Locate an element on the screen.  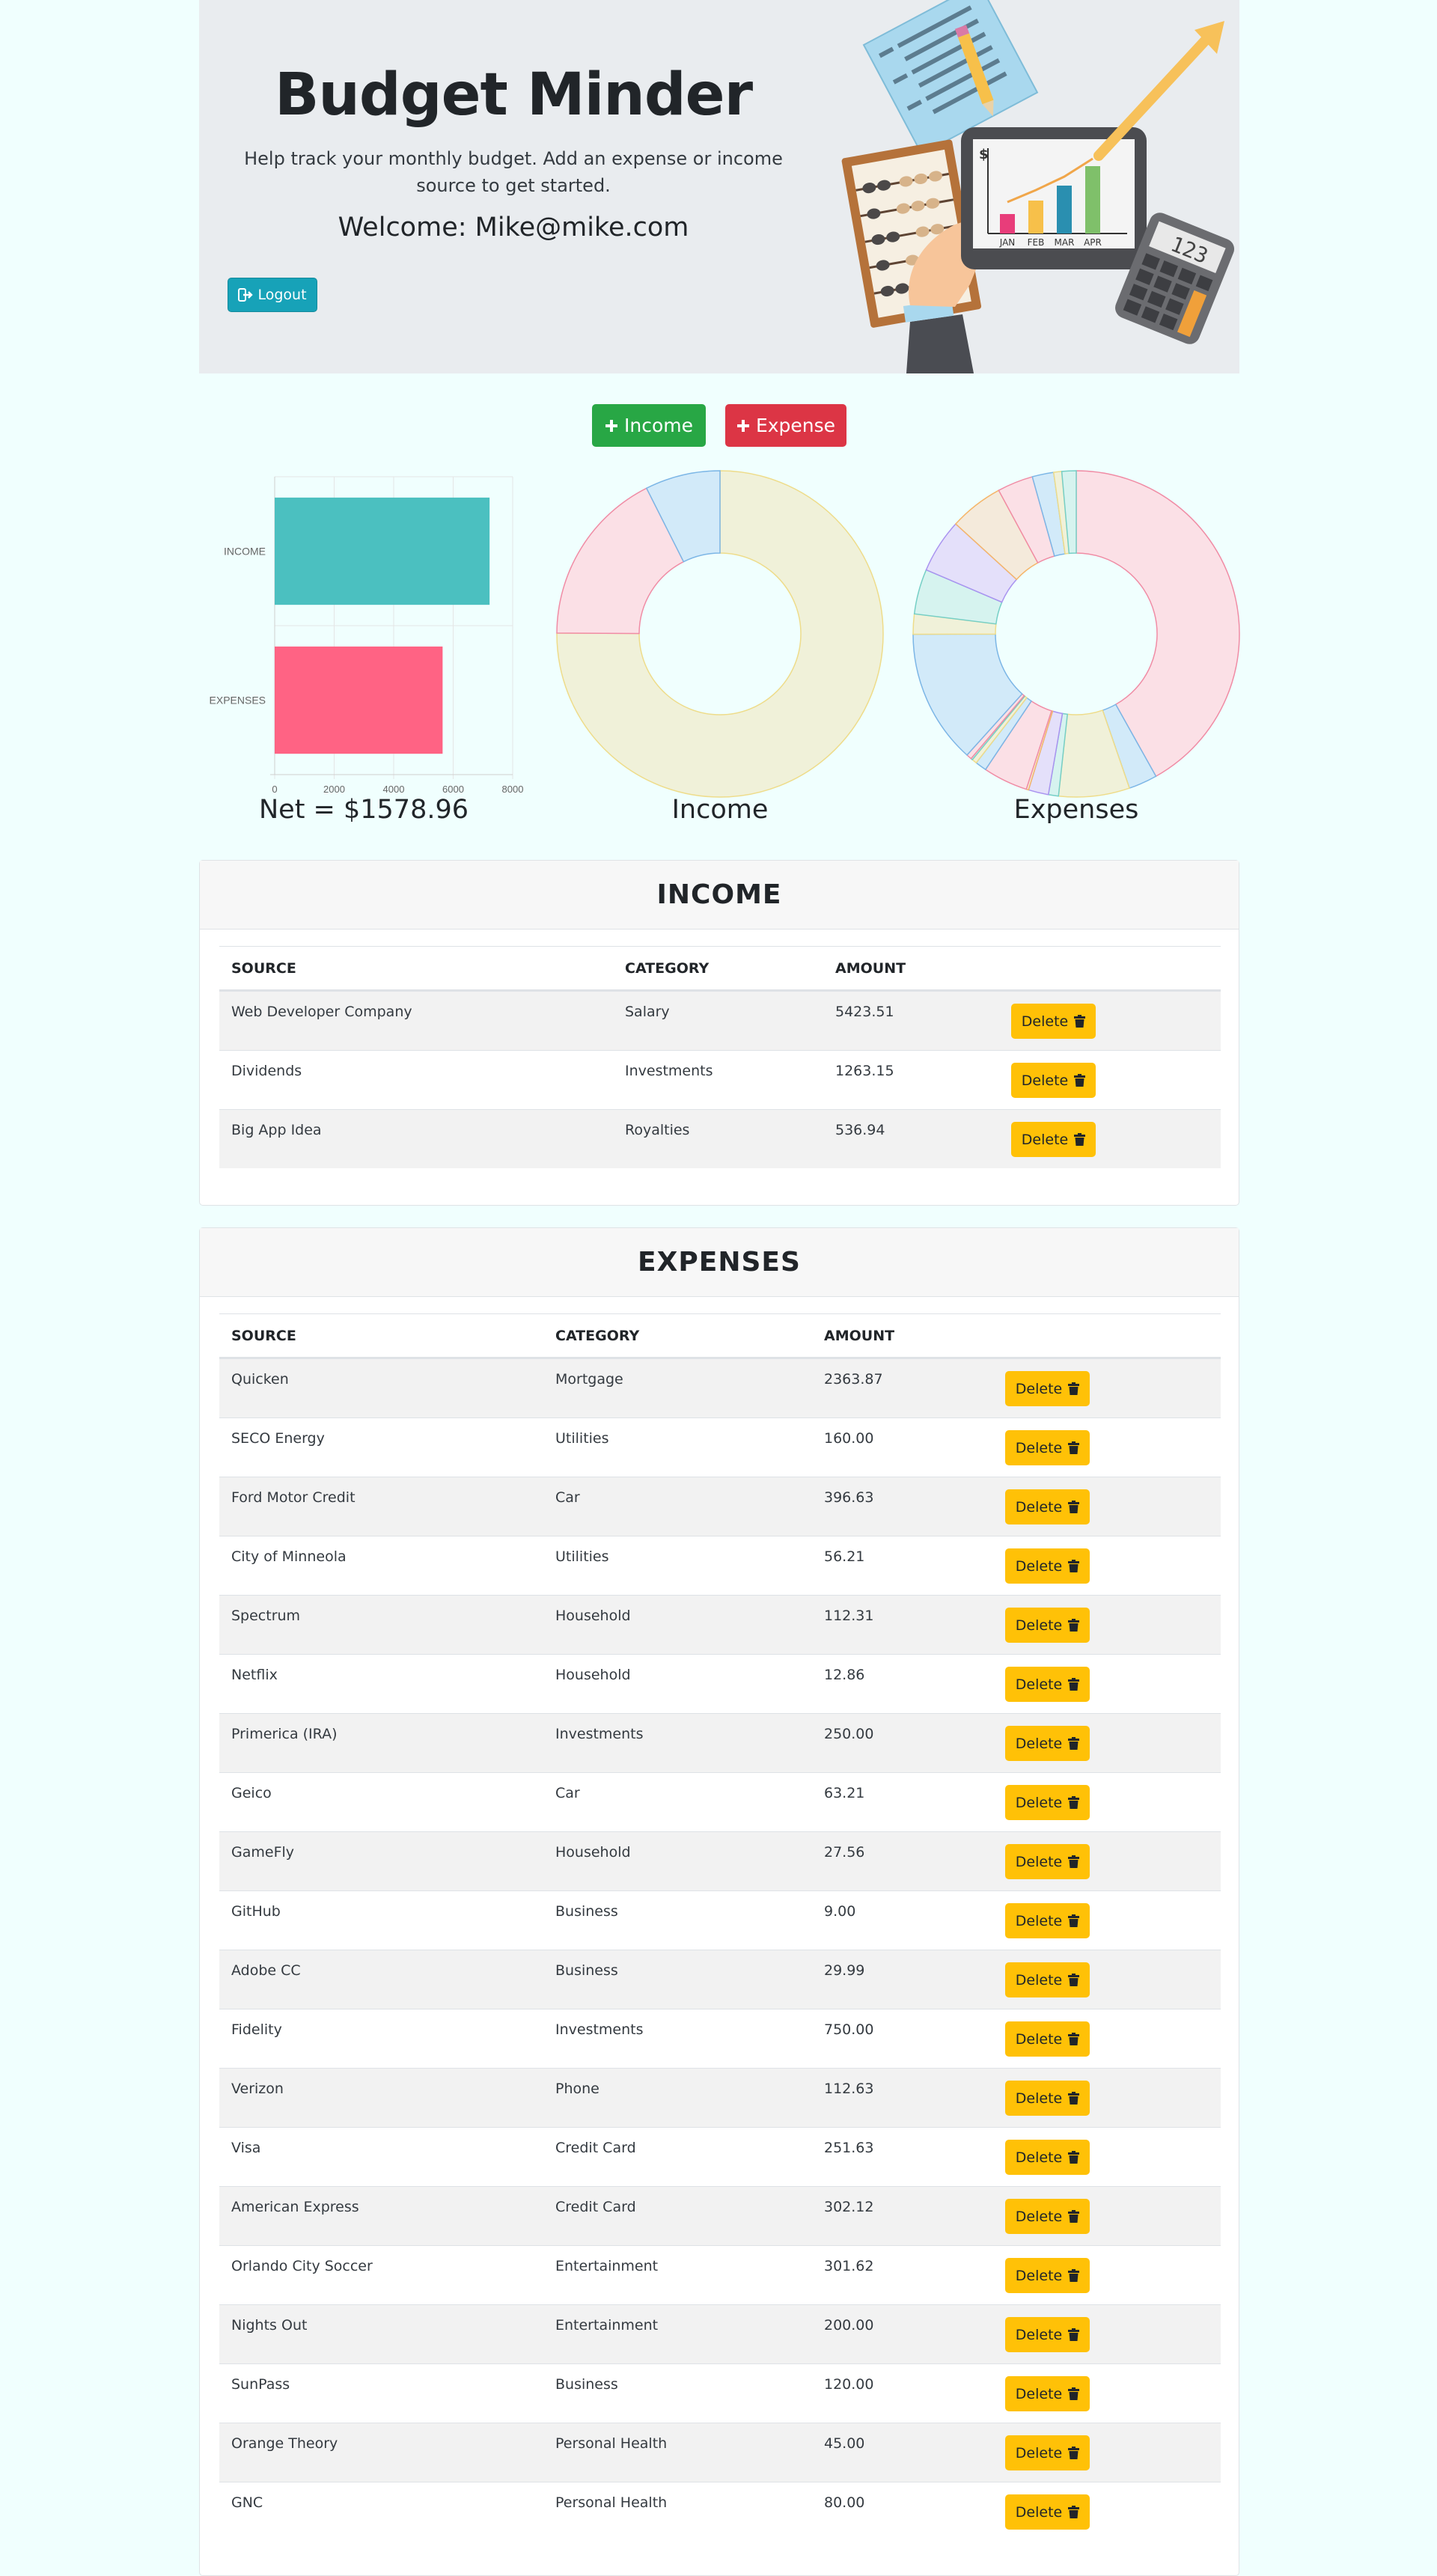
logout-button: Logout is located at coordinates (272, 295).